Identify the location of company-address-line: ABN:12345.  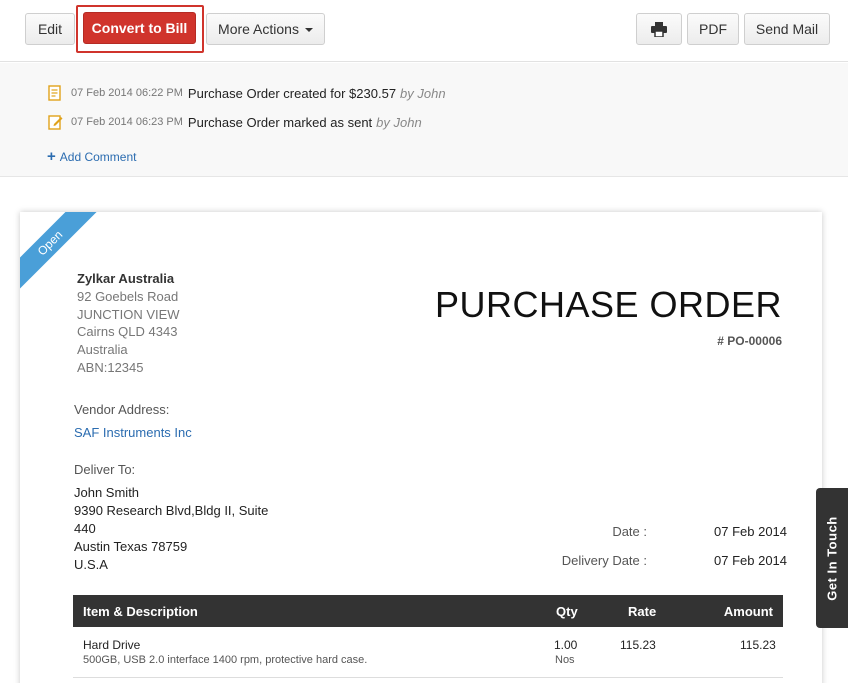
(110, 367).